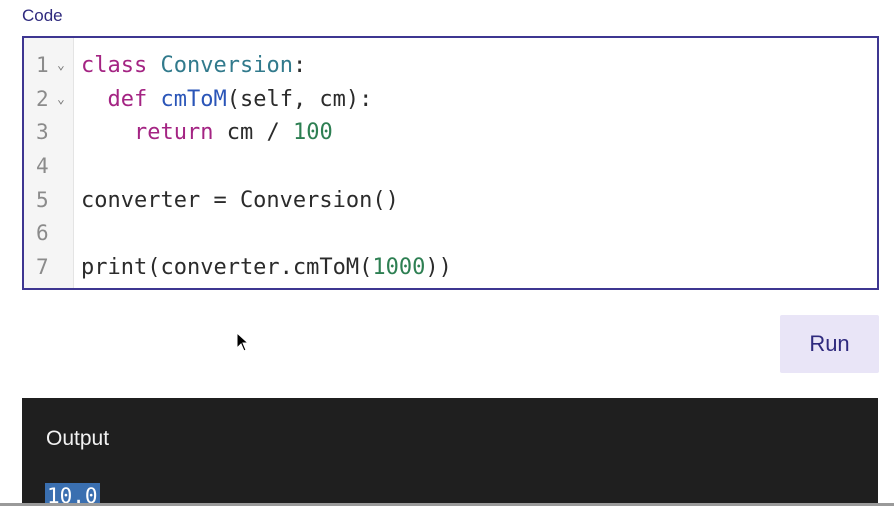 The width and height of the screenshot is (894, 506). I want to click on code-line: 7 print(converter.cmToM(1000)), so click(450, 268).